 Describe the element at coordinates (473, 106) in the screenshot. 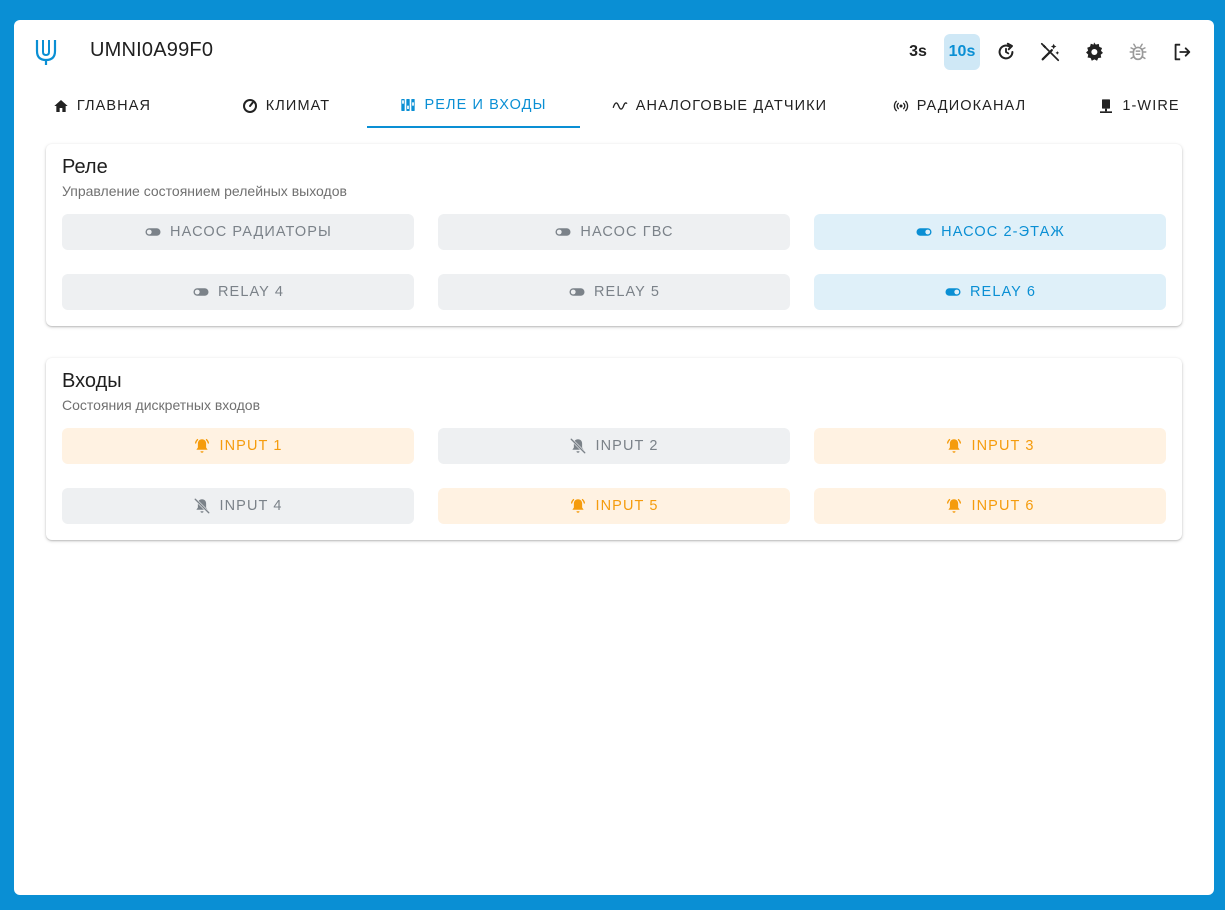

I see `tab-relays-inputs: РЕЛЕ И ВХОДЫ` at that location.